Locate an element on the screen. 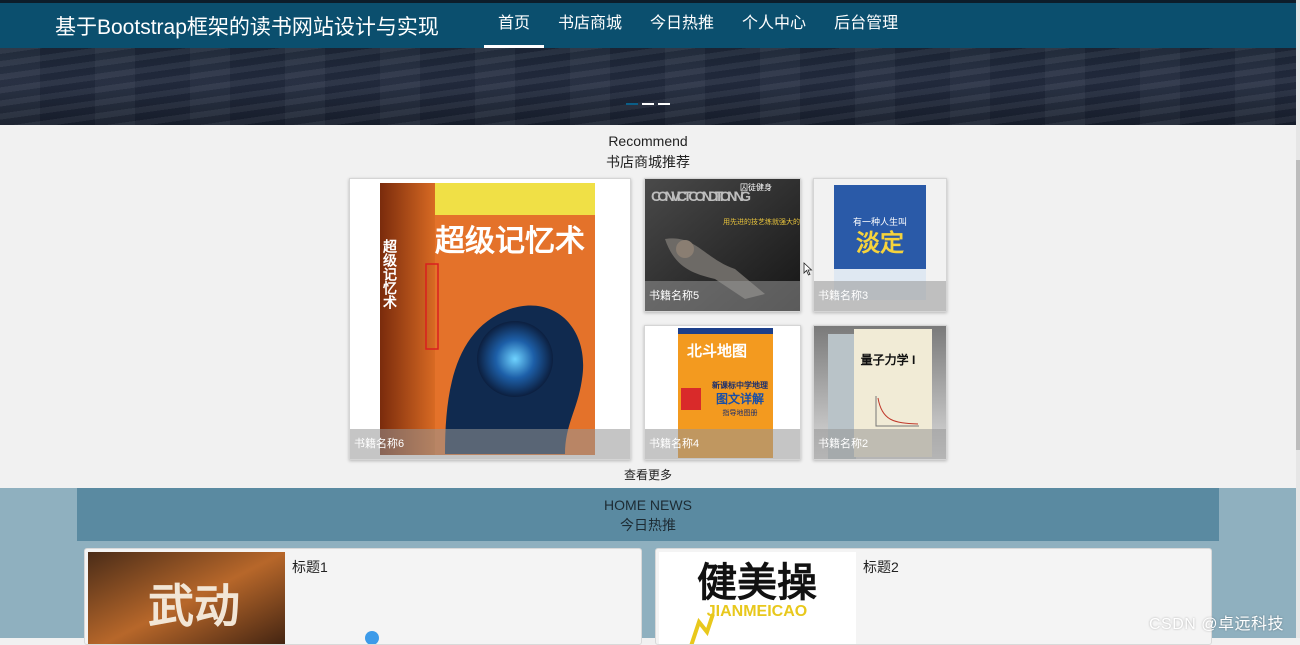 The width and height of the screenshot is (1300, 645). main-nav: 首页 书店商城 今日热推 个人中心 后台管理 is located at coordinates (698, 25).